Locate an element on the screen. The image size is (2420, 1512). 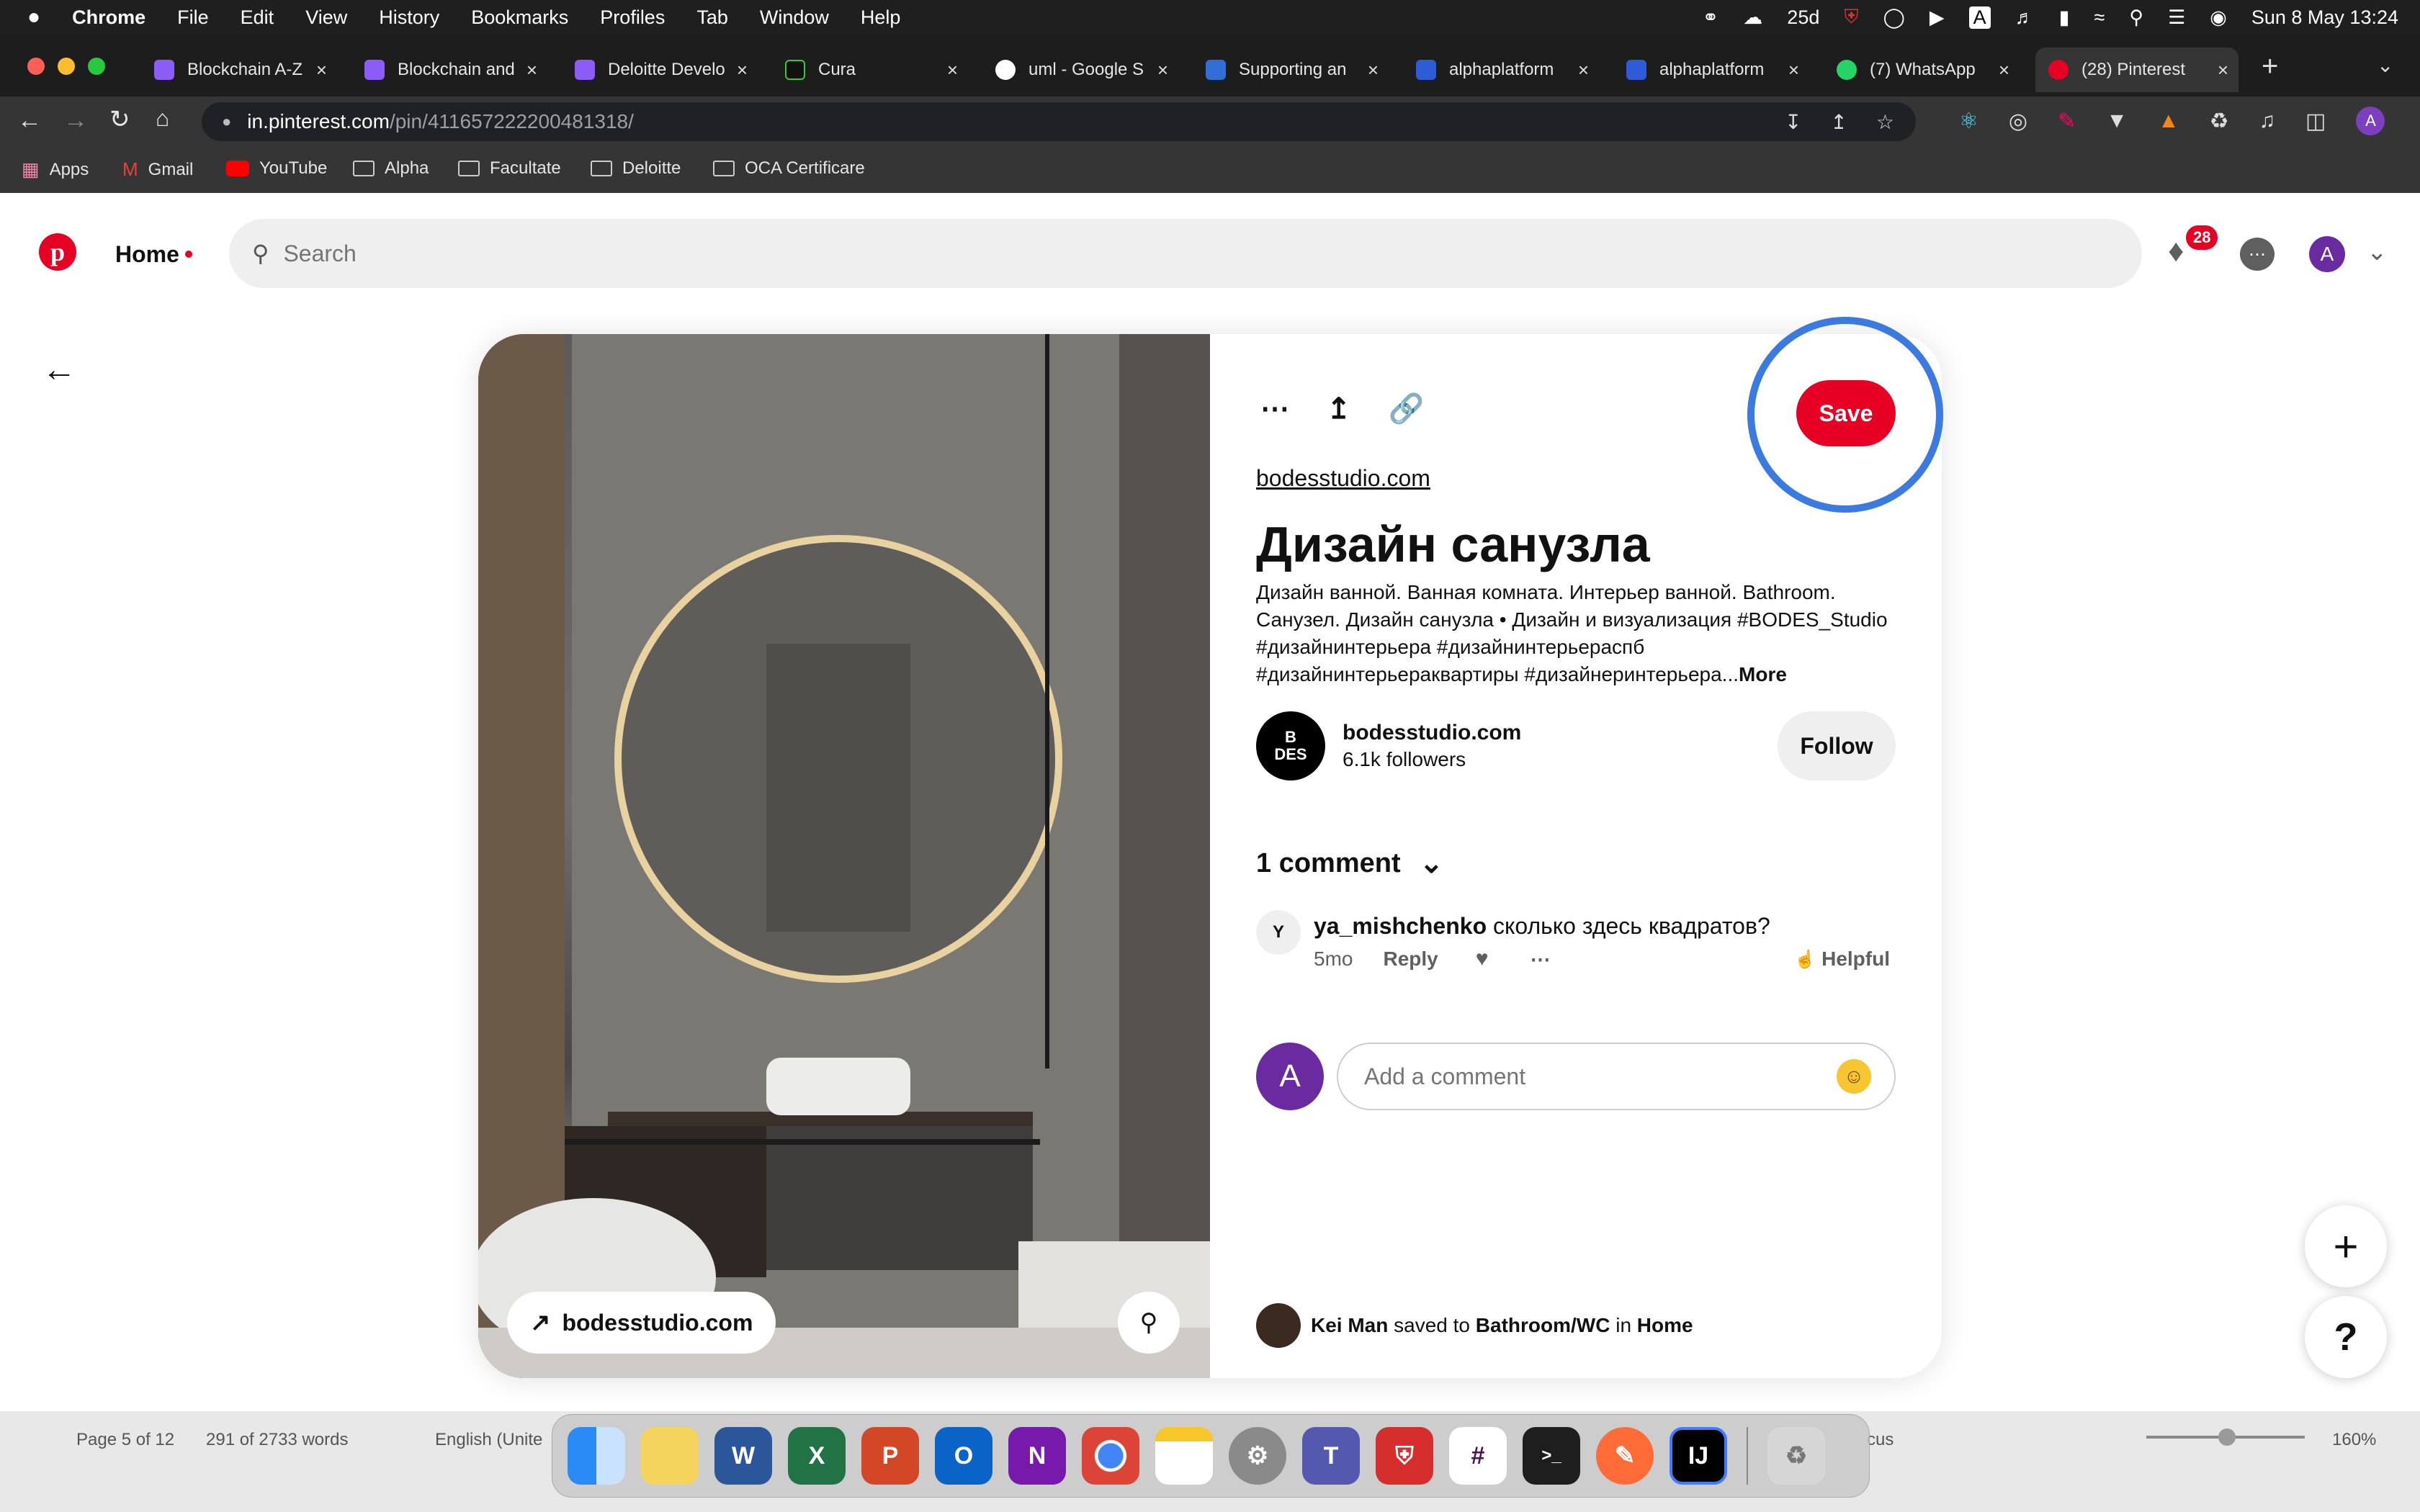
wifi-icon: ≈ is located at coordinates (2099, 17).